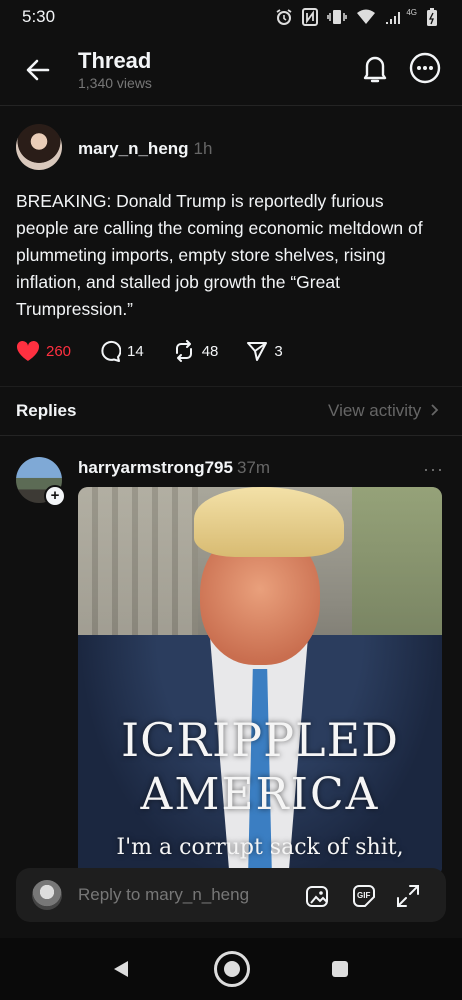 This screenshot has width=462, height=1000. I want to click on gif-button: GIF, so click(364, 896).